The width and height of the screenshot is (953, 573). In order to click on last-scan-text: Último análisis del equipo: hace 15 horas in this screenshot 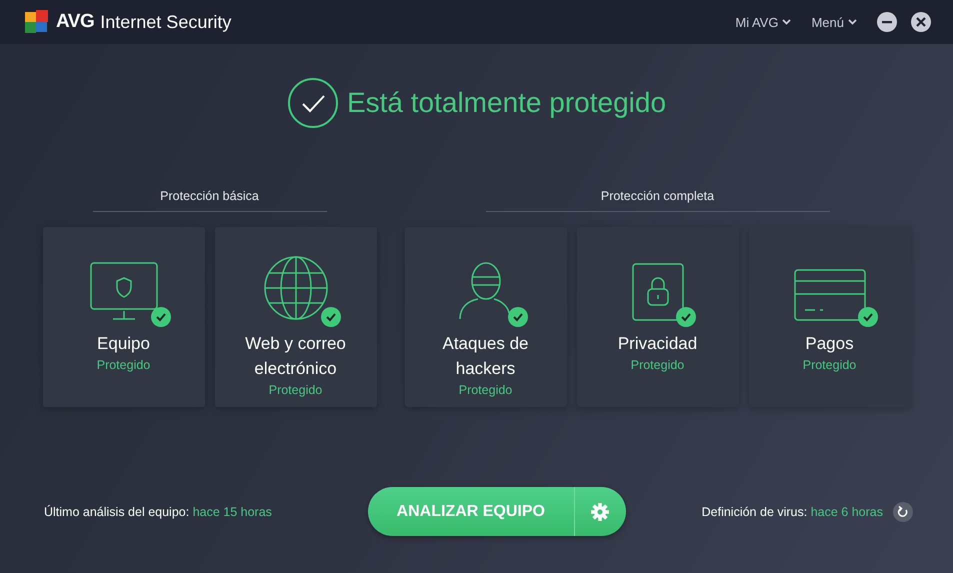, I will do `click(158, 511)`.